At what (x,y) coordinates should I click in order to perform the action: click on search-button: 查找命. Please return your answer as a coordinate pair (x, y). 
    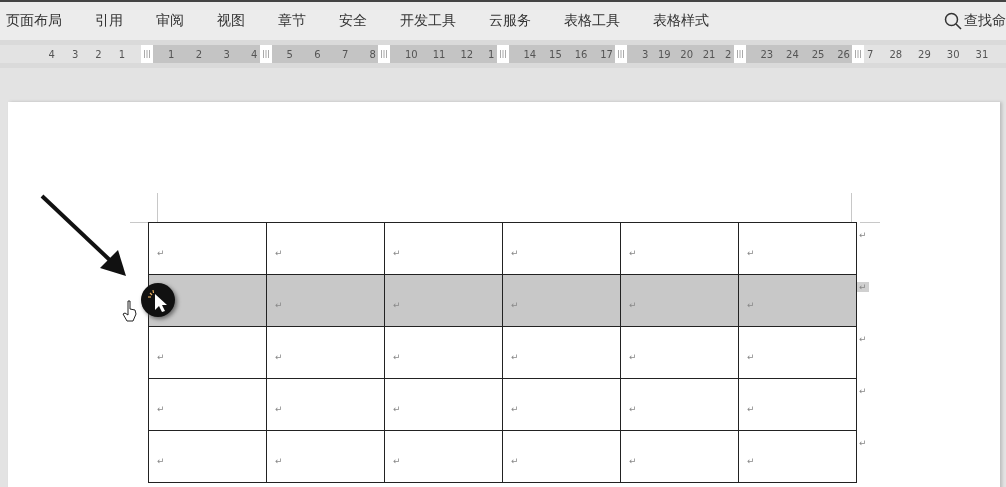
    Looking at the image, I should click on (975, 21).